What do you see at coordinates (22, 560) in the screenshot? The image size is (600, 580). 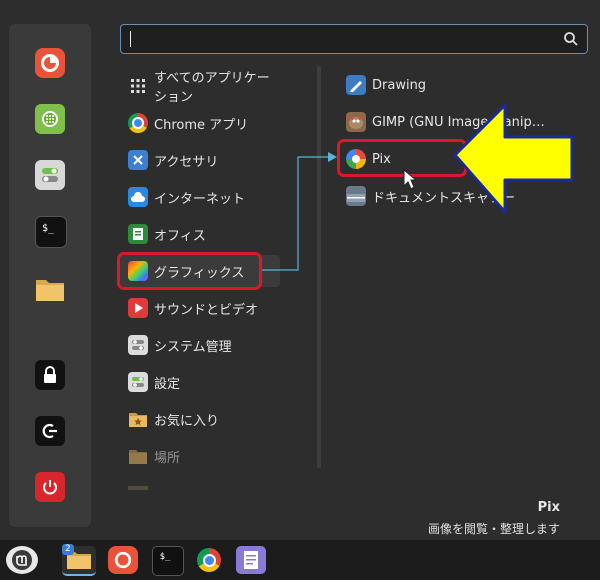 I see `mint-menu-icon` at bounding box center [22, 560].